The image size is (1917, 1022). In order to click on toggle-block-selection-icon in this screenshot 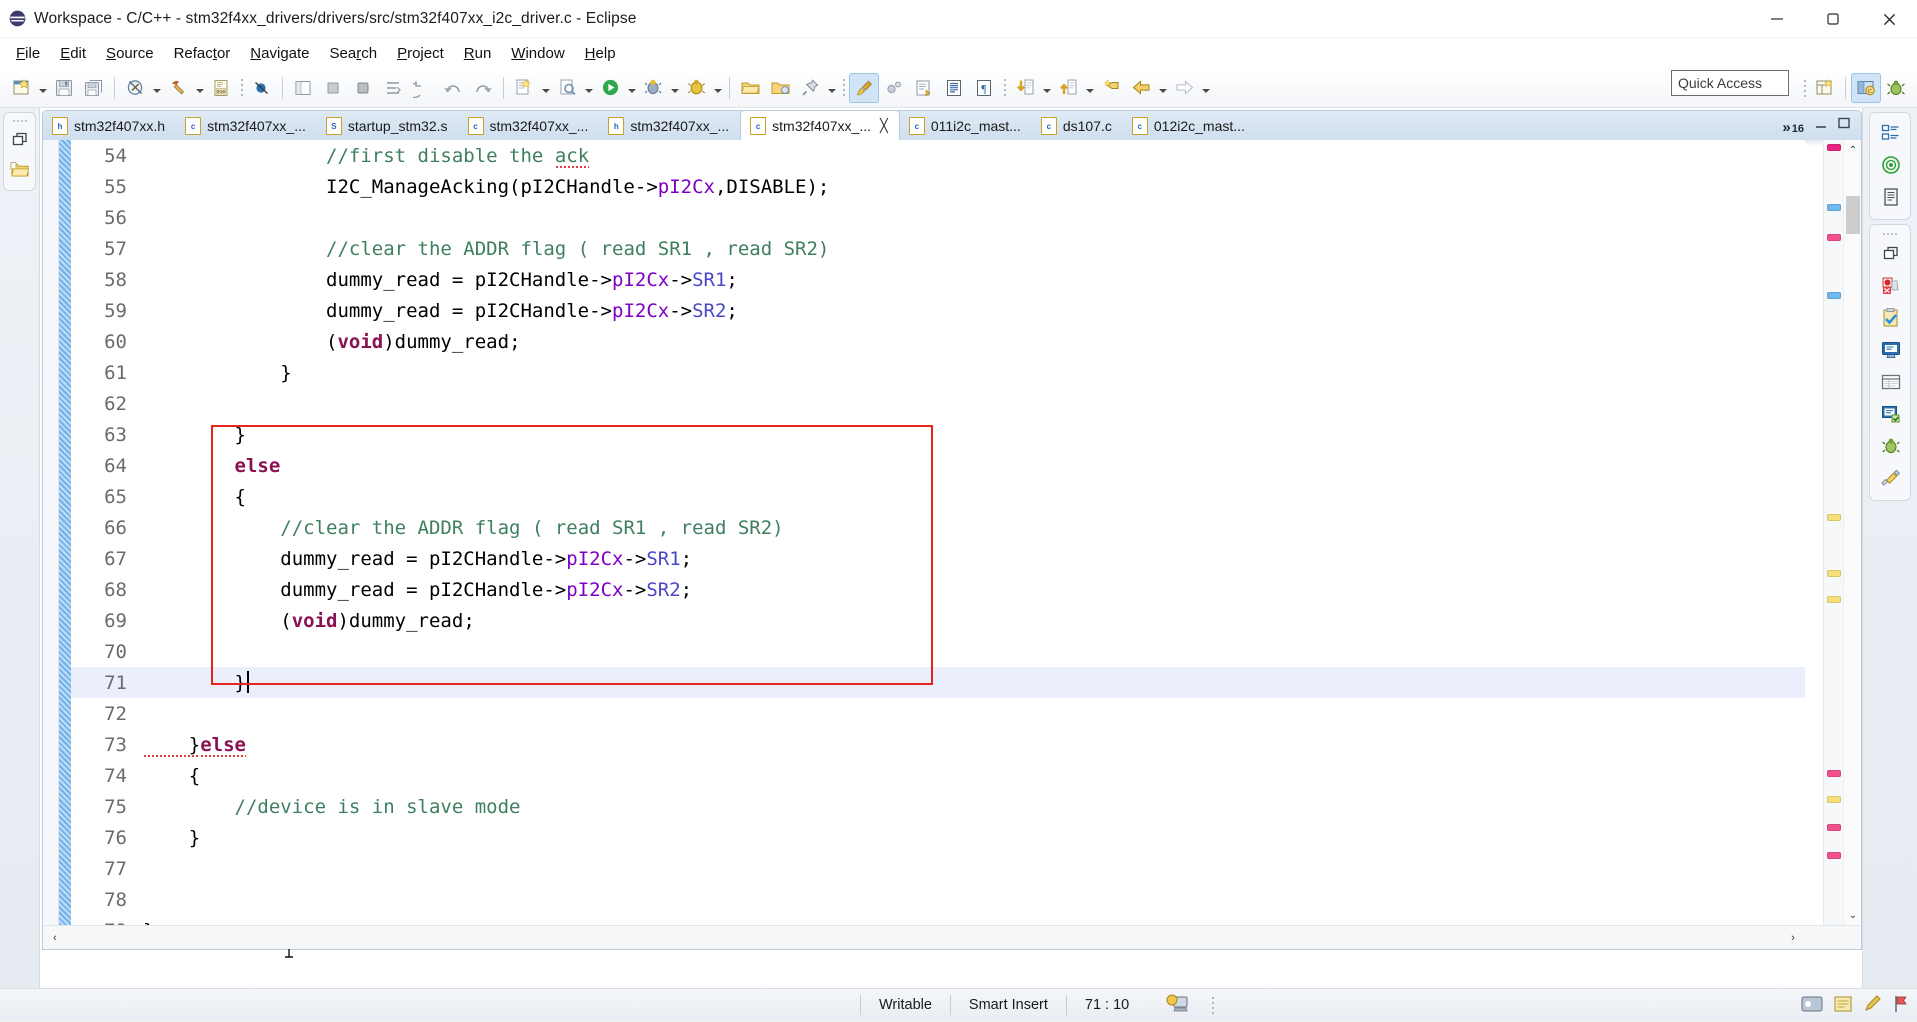, I will do `click(894, 88)`.